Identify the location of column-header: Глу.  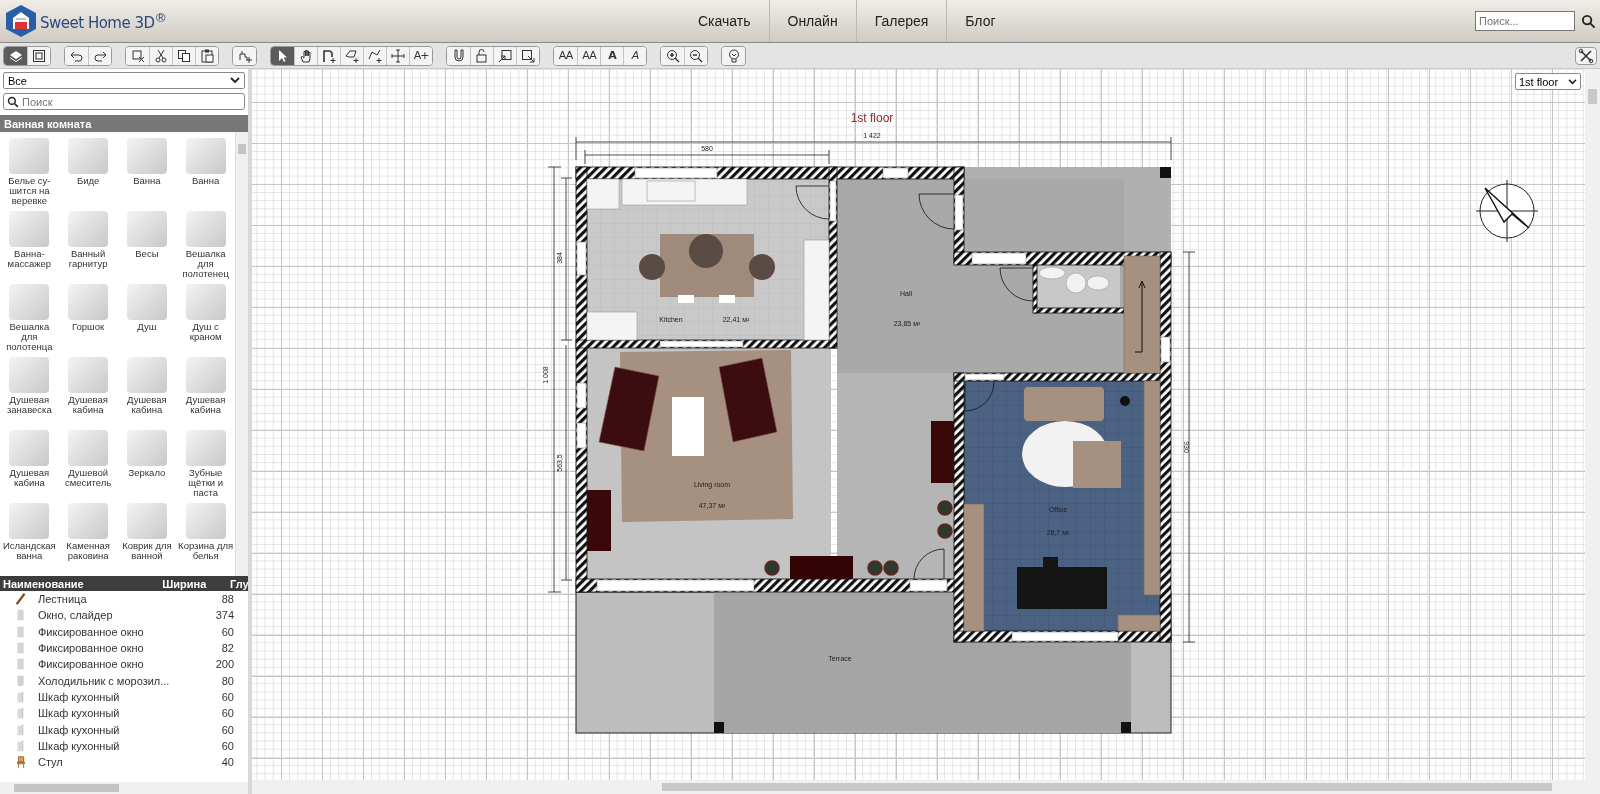
(239, 583).